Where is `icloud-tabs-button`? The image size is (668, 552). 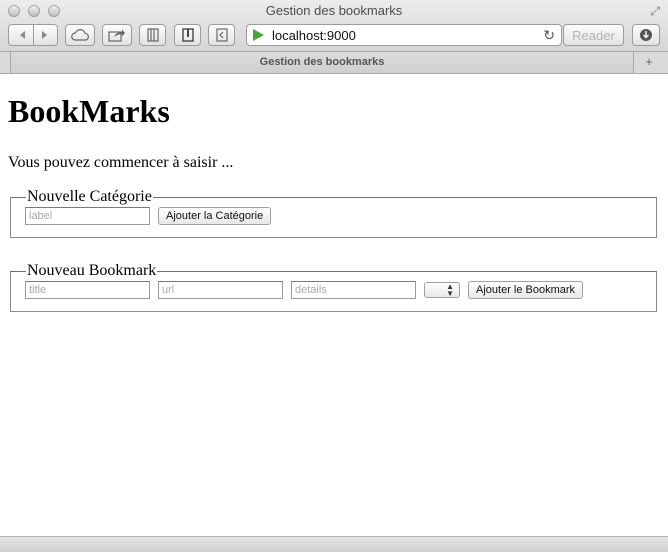 icloud-tabs-button is located at coordinates (80, 35).